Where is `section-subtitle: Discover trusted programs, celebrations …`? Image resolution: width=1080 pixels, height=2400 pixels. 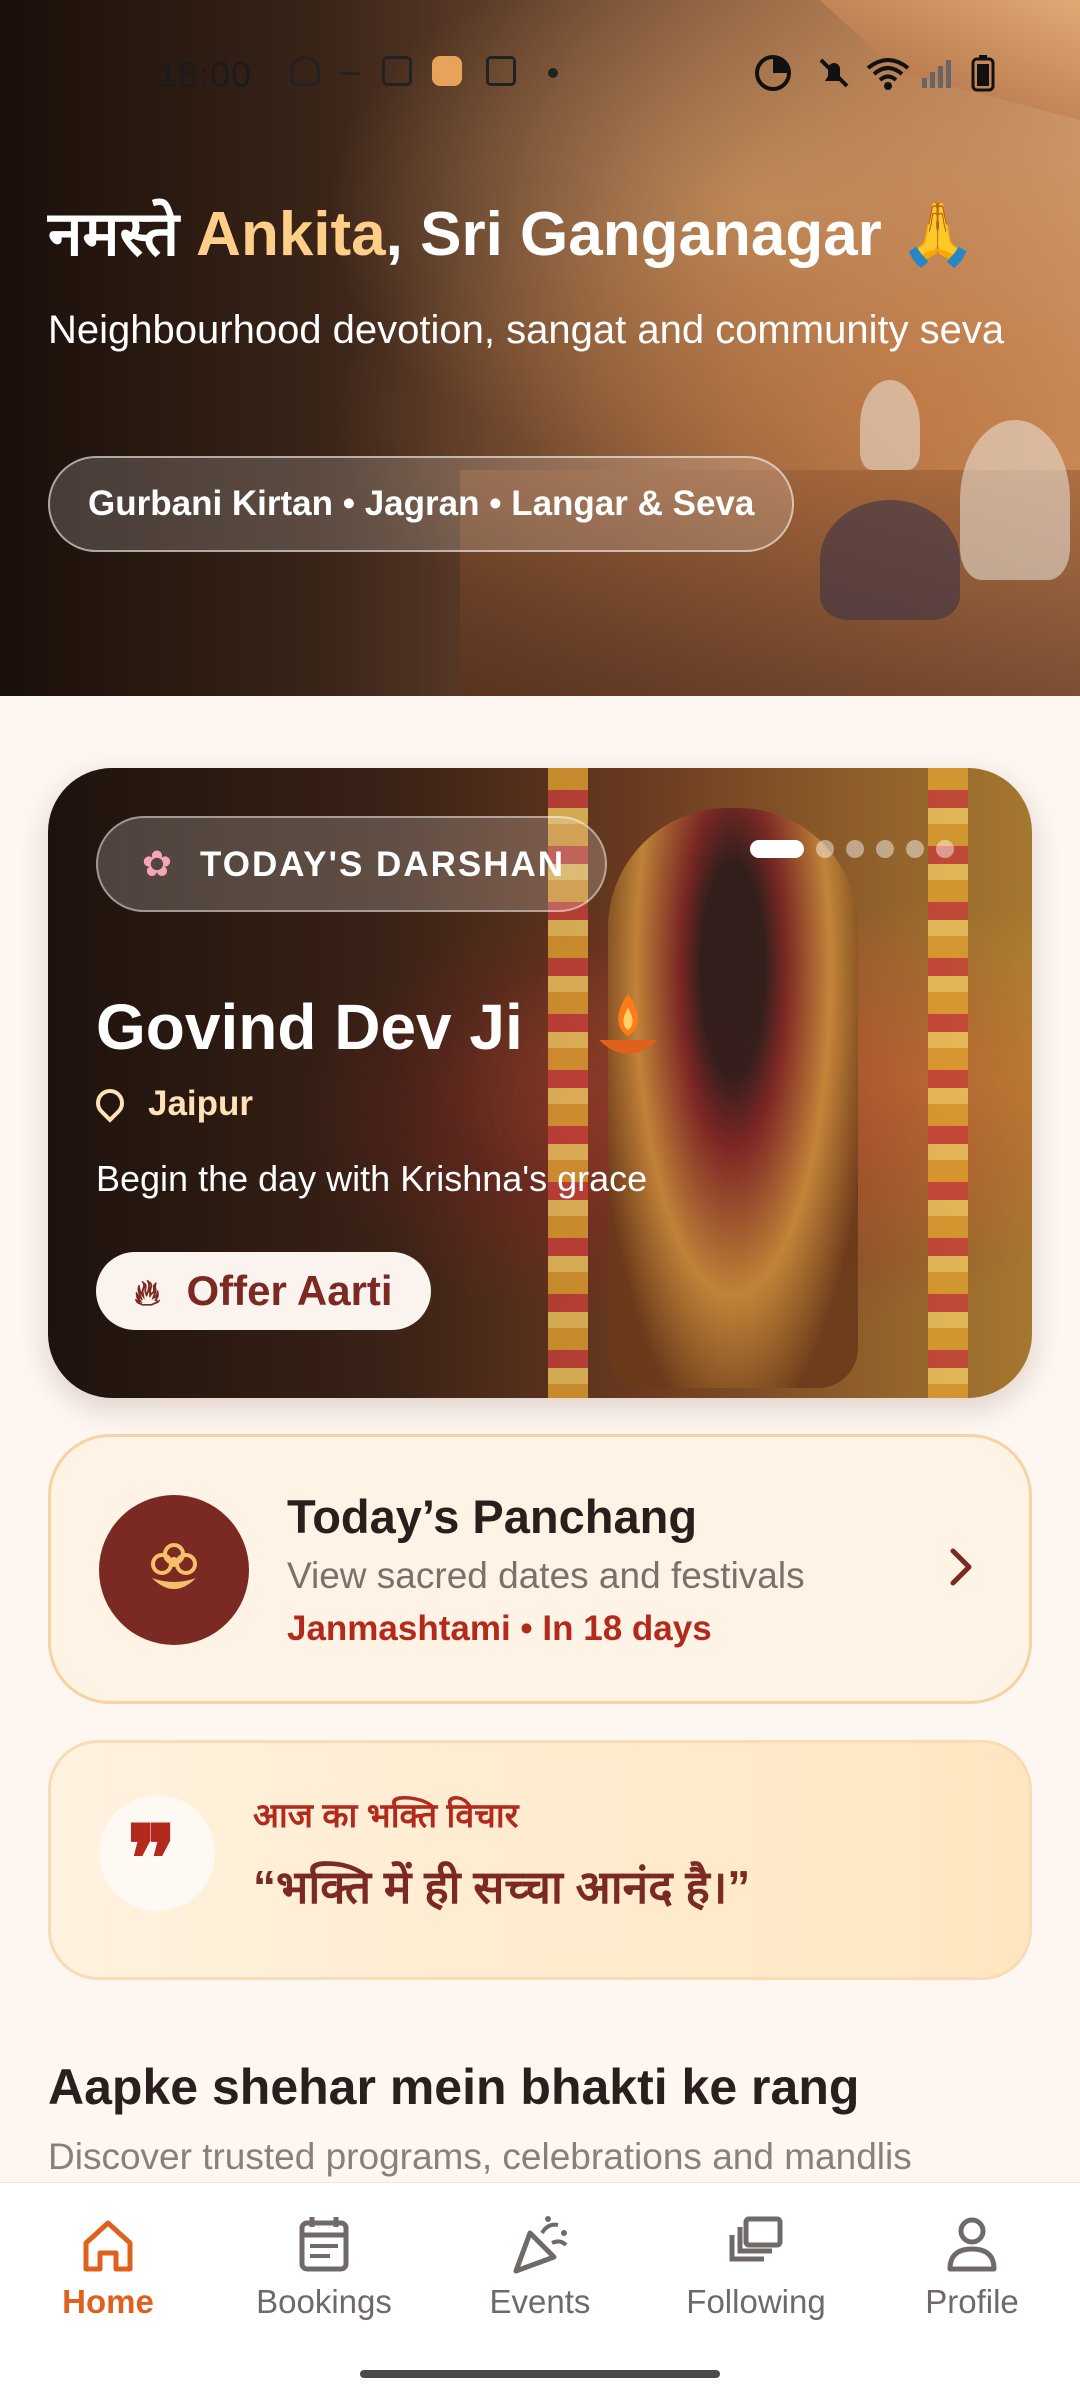
section-subtitle: Discover trusted programs, celebrations … is located at coordinates (480, 2156).